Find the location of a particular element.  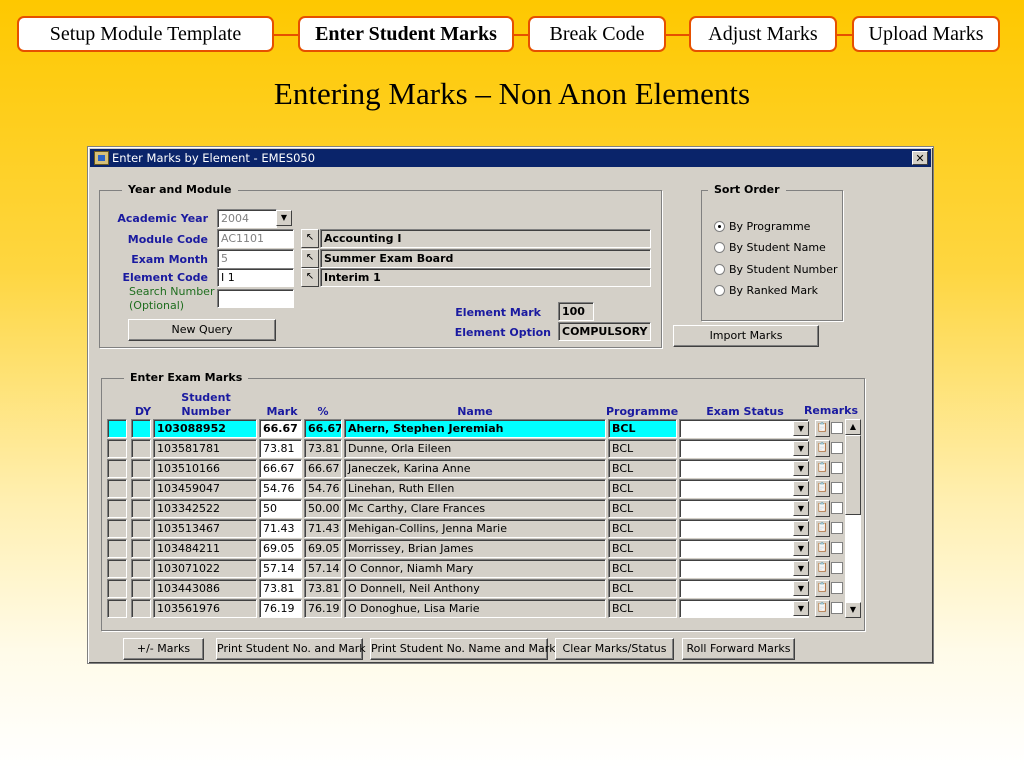

import-marks-button: Import Marks is located at coordinates (746, 336).